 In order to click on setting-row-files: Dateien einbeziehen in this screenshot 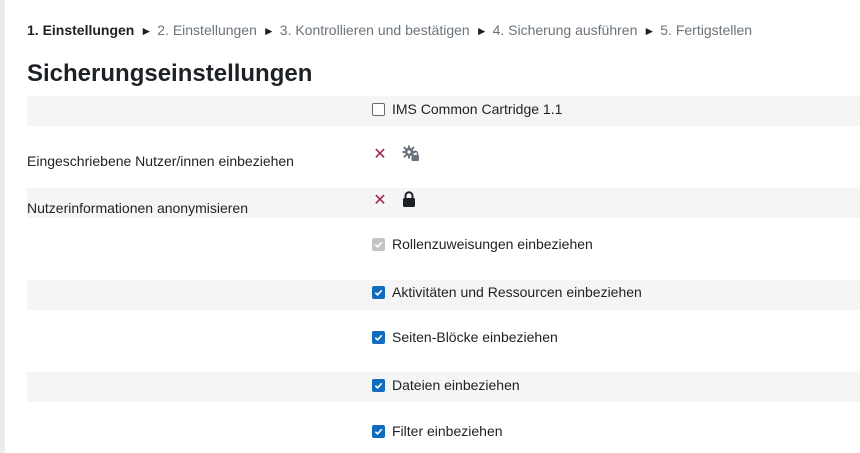, I will do `click(443, 387)`.